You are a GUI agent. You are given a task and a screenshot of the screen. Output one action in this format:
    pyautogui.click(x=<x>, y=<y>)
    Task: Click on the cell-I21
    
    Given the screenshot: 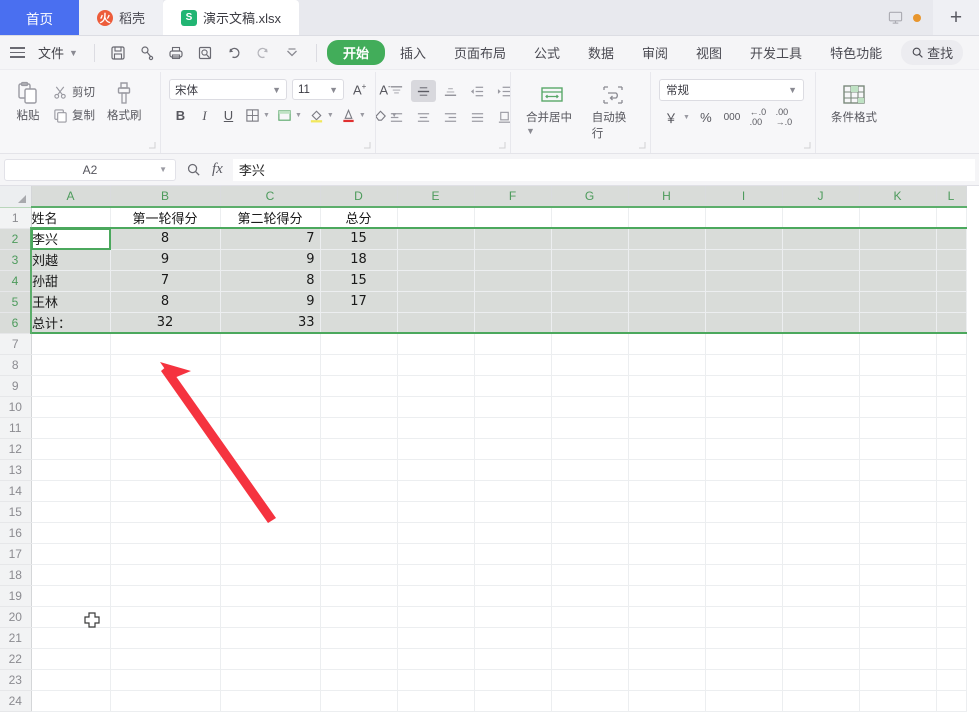 What is the action you would take?
    pyautogui.click(x=744, y=638)
    